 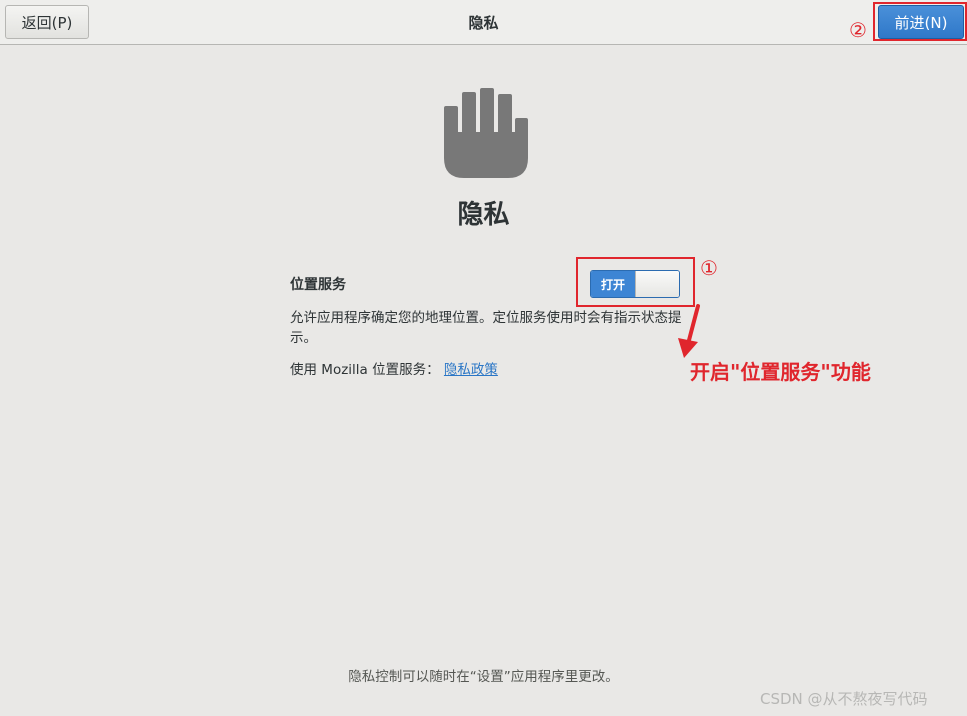 I want to click on annotation-box-next, so click(x=920, y=21).